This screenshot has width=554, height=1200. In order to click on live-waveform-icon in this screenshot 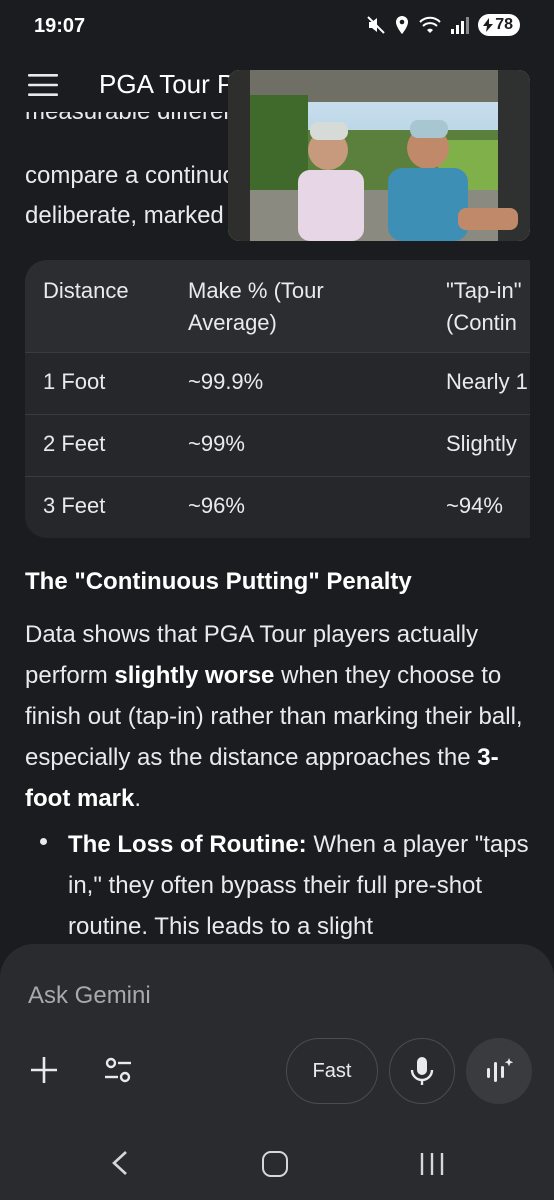, I will do `click(500, 1070)`.